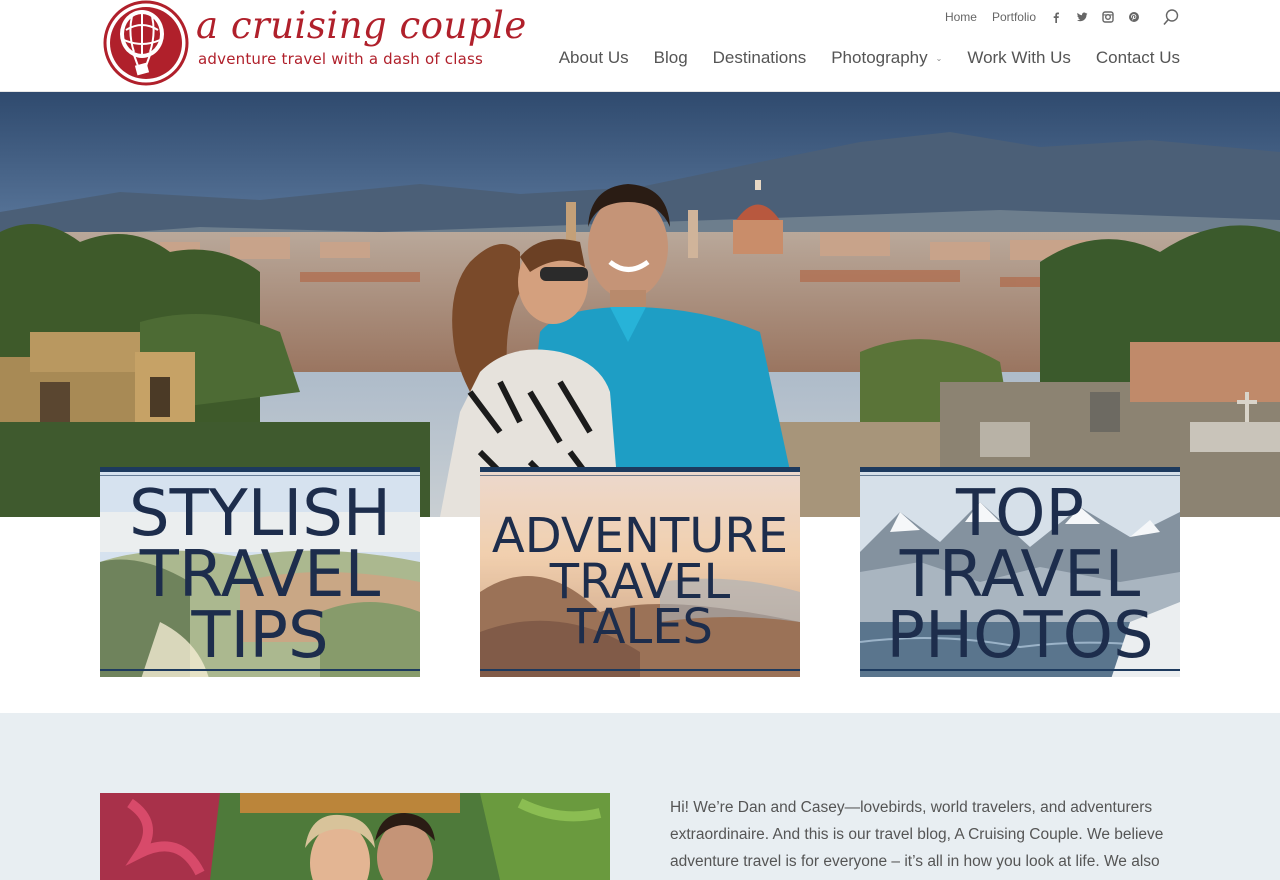 The width and height of the screenshot is (1280, 880). Describe the element at coordinates (640, 582) in the screenshot. I see `card-title: ADVENTURE TRAVEL TALES` at that location.